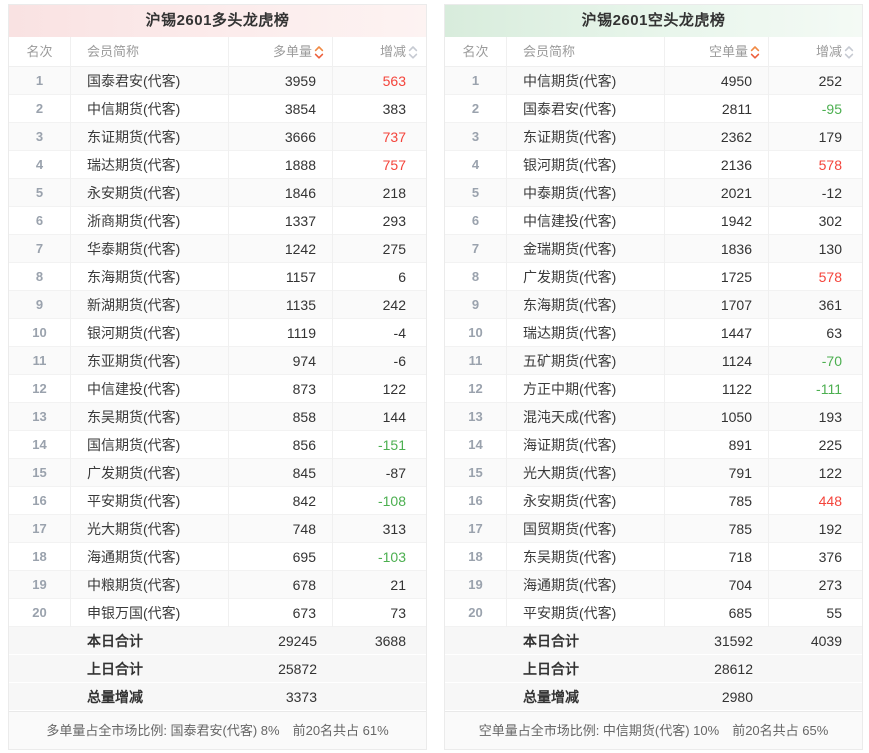 Image resolution: width=869 pixels, height=753 pixels. Describe the element at coordinates (150, 445) in the screenshot. I see `member-cell: 国信期货(代客)` at that location.